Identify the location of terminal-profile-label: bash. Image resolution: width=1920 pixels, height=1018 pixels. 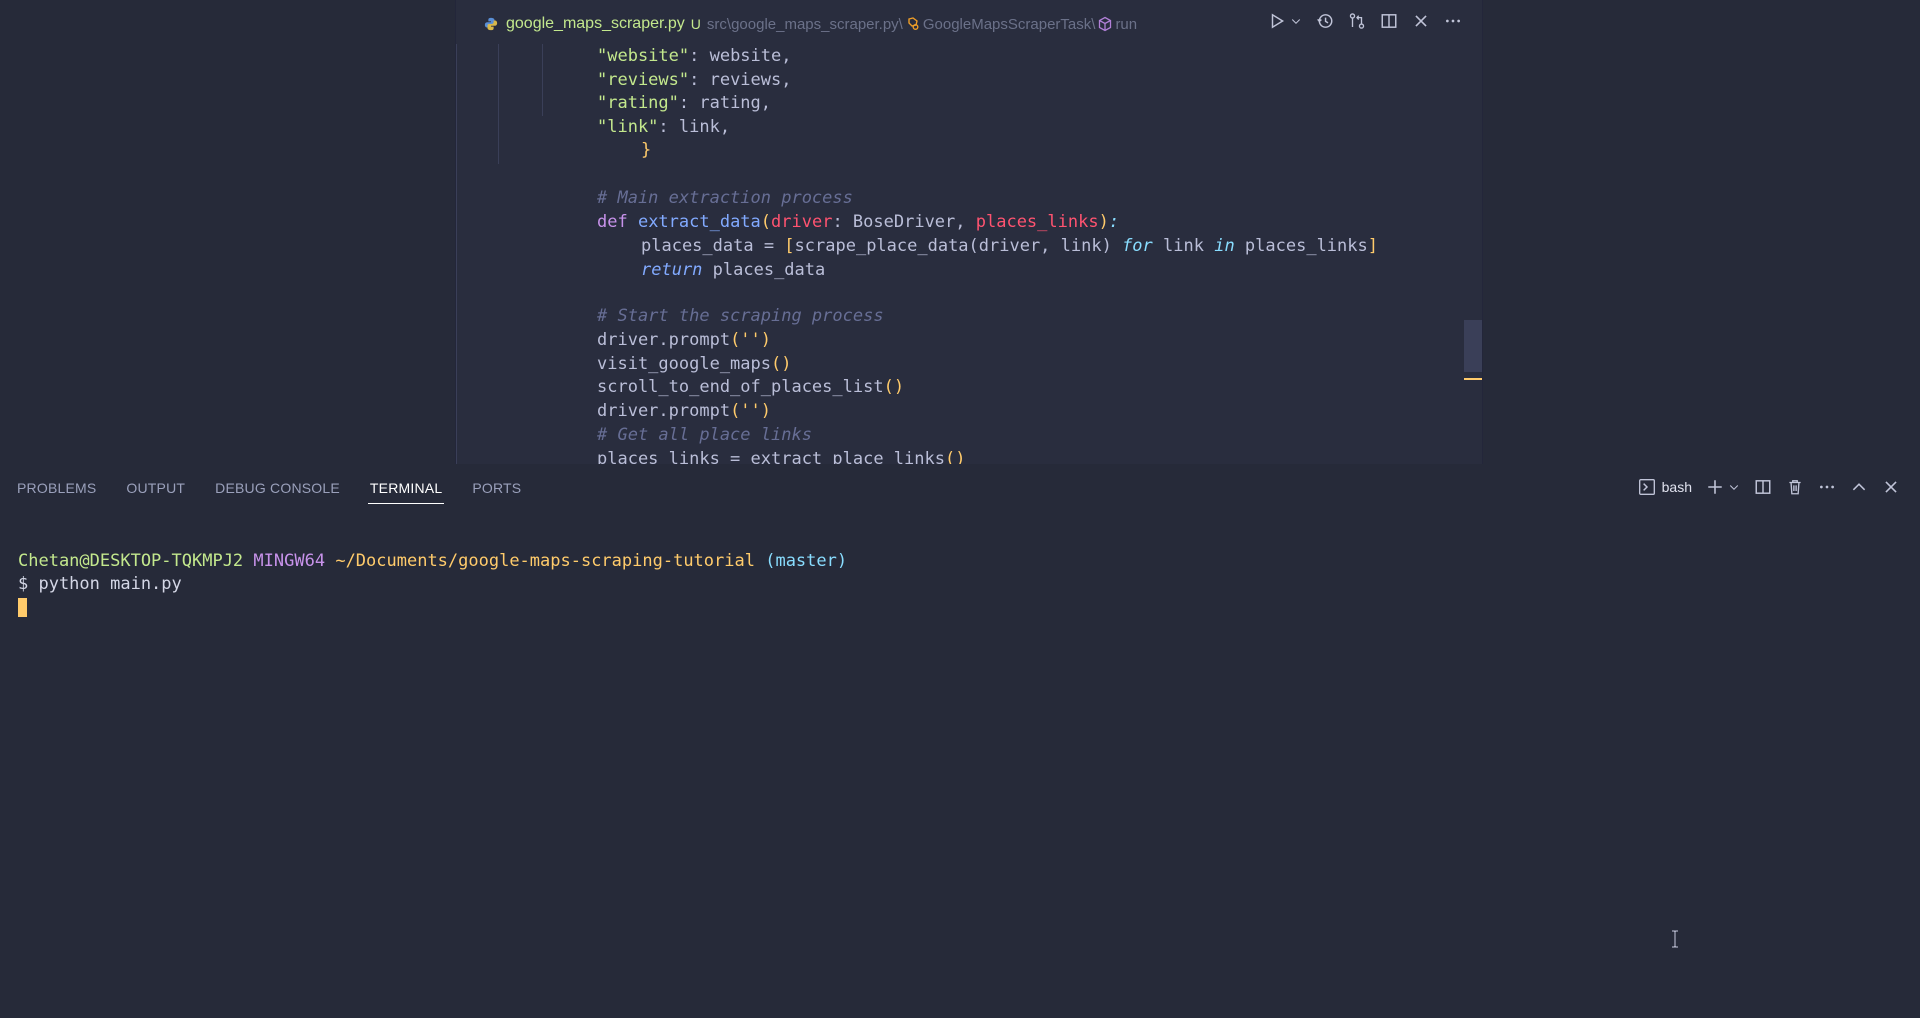
(1676, 487).